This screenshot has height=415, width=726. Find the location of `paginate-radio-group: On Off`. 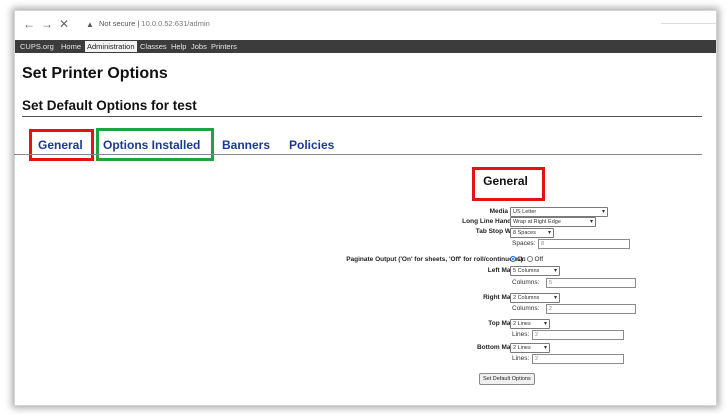

paginate-radio-group: On Off is located at coordinates (526, 259).